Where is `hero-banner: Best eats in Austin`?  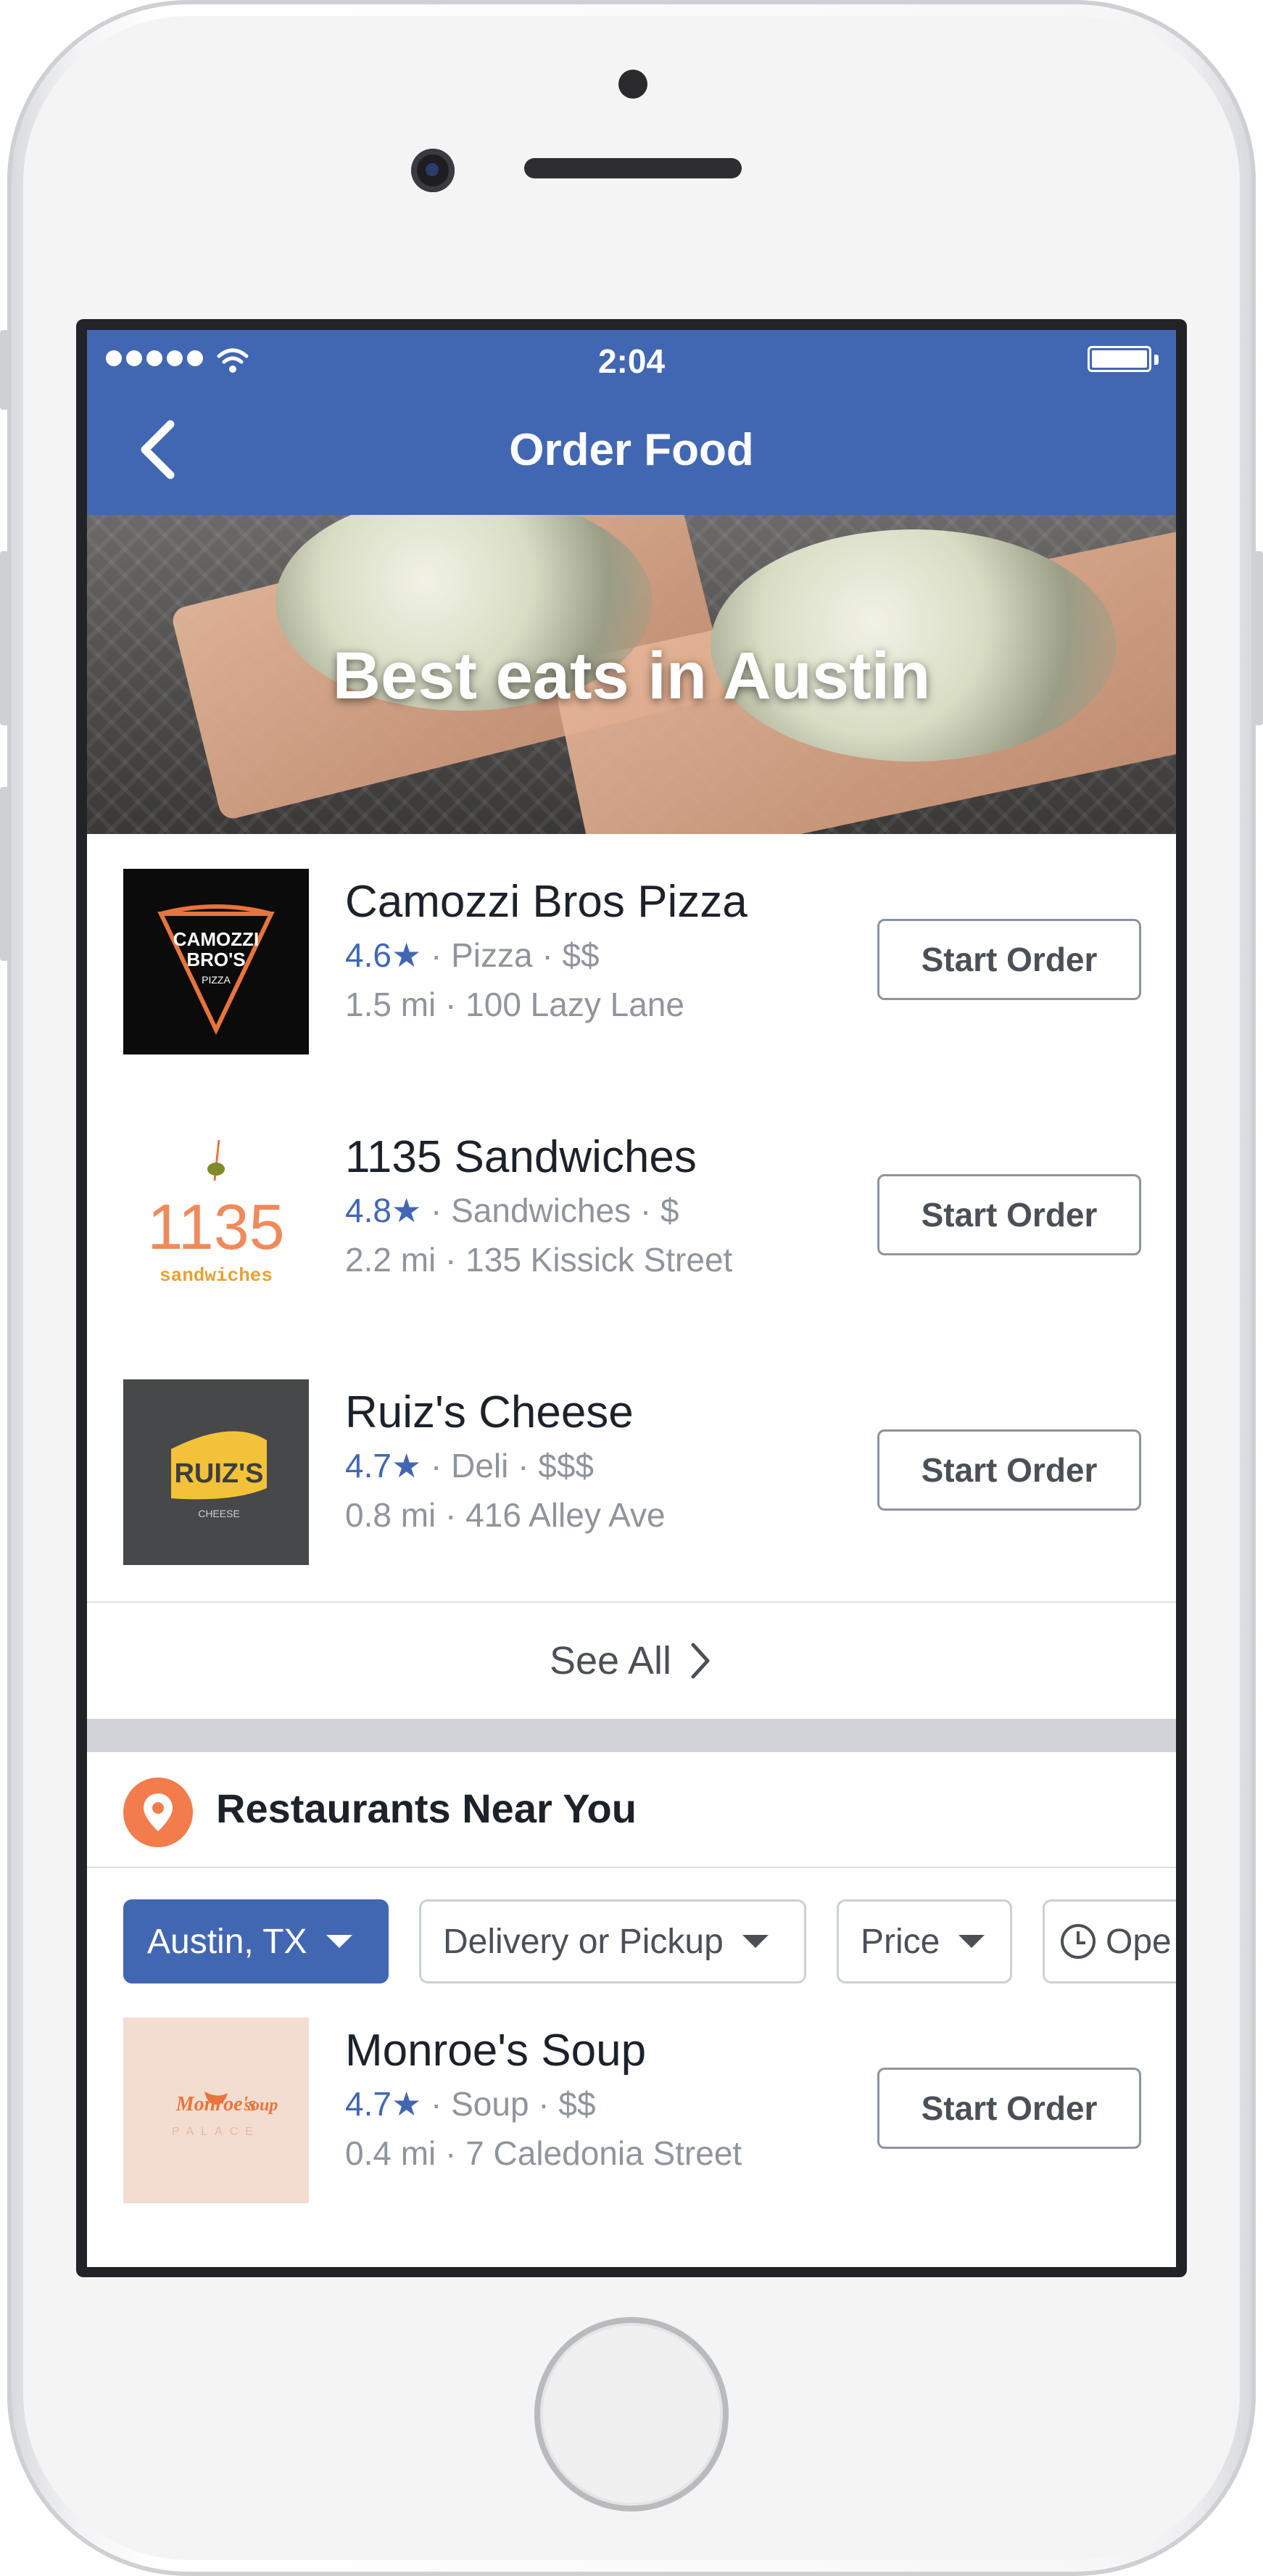 hero-banner: Best eats in Austin is located at coordinates (631, 674).